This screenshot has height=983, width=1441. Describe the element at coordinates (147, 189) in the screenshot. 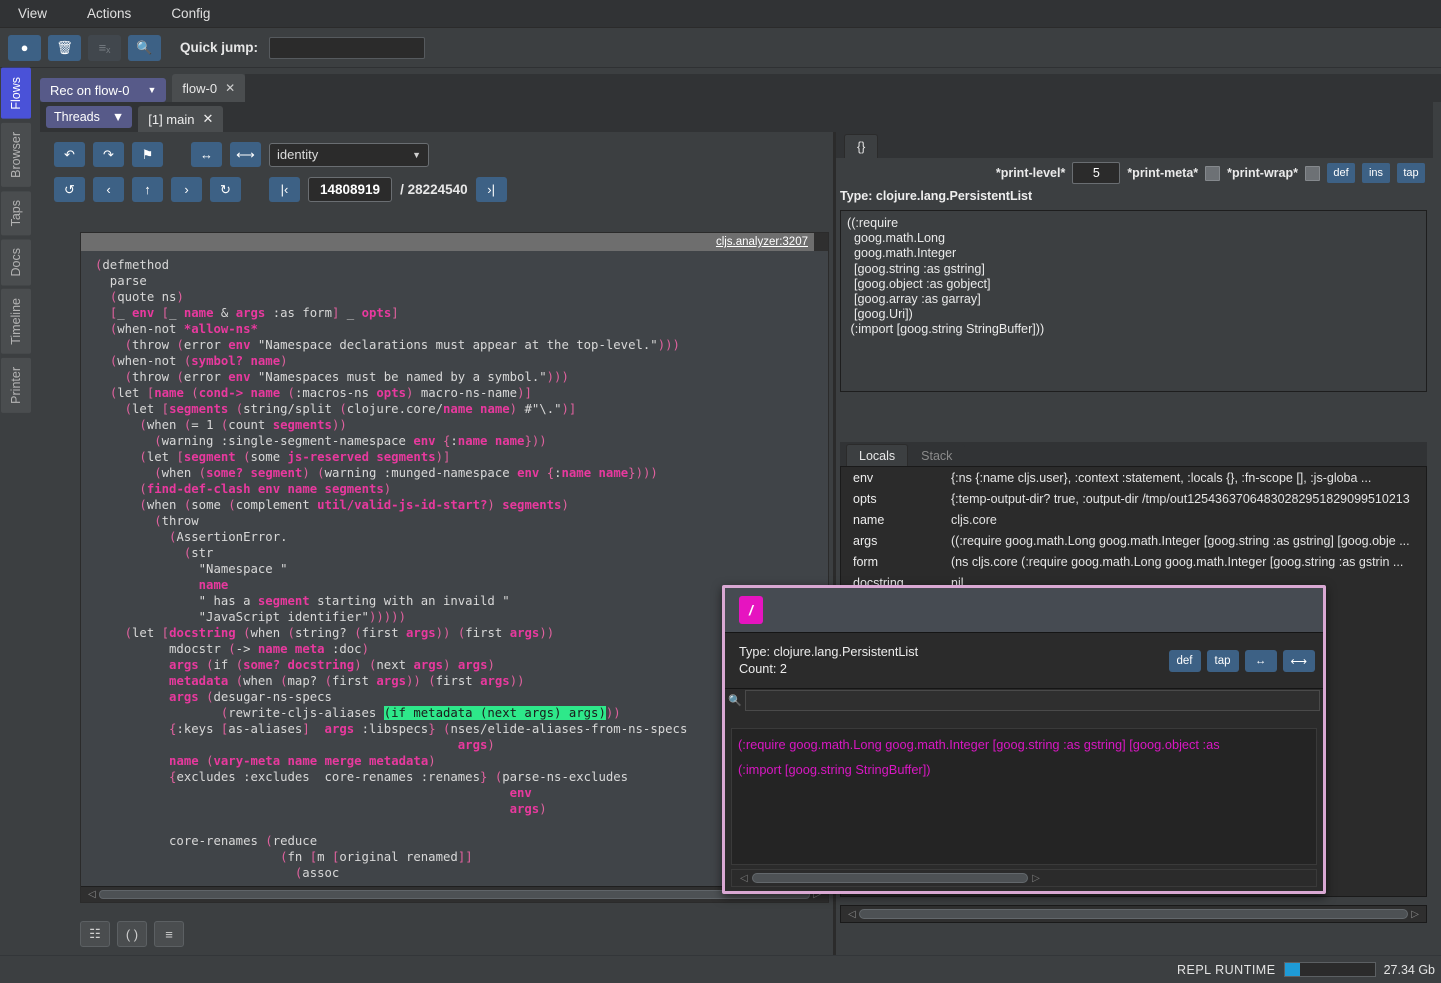

I see `step-out-button: ↑` at that location.